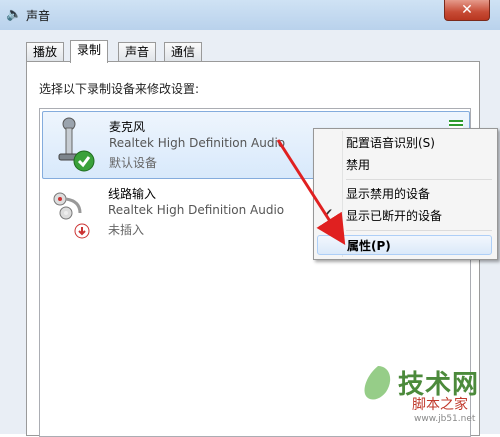  I want to click on context-menu: 配置语音识别(S) 禁用 显示禁用的设备 ✔ 显示已断开的设备 属性(P), so click(405, 194).